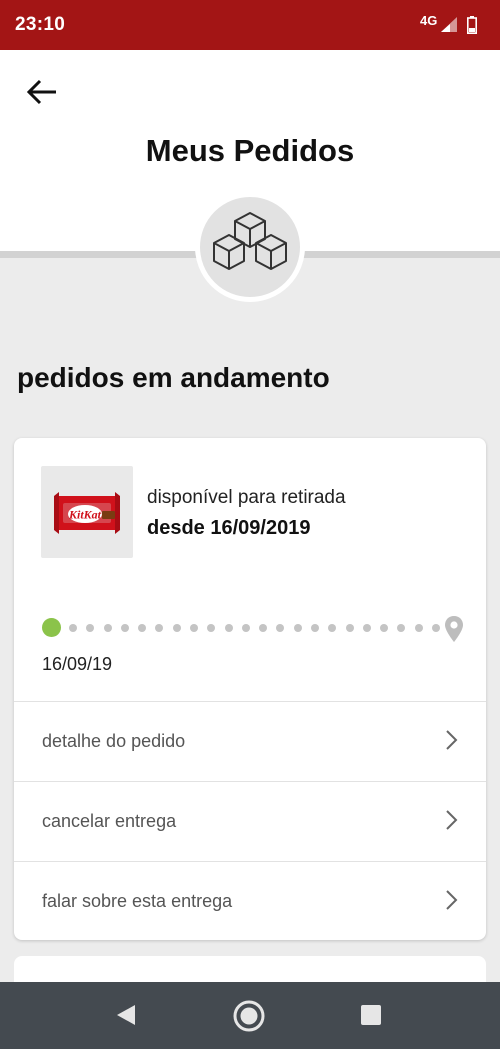  Describe the element at coordinates (250, 150) in the screenshot. I see `page-title: Meus Pedidos` at that location.